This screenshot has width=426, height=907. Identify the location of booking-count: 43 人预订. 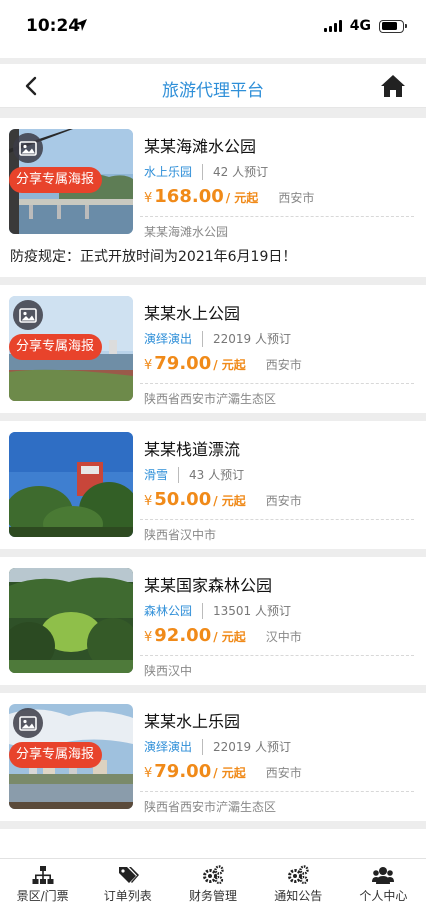
(217, 475).